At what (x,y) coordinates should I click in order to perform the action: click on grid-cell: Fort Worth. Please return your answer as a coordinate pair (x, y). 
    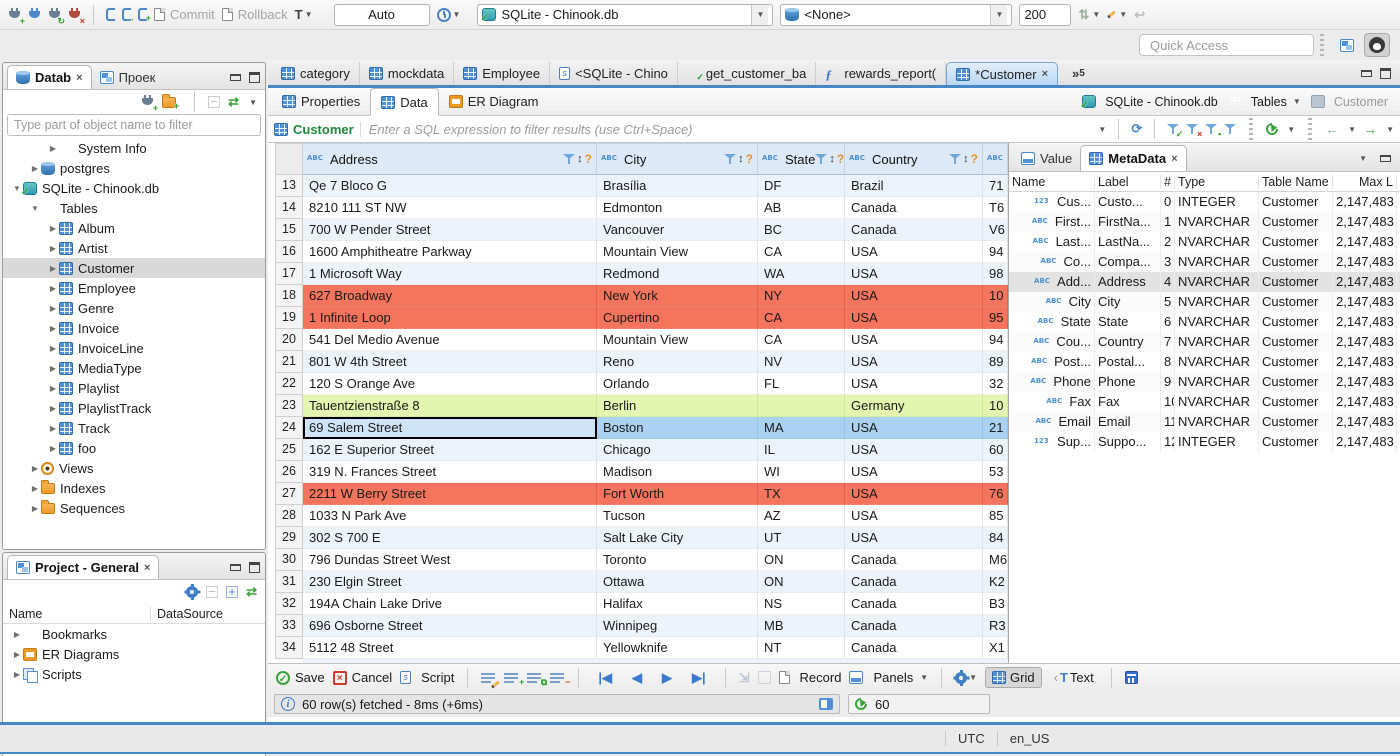
    Looking at the image, I should click on (677, 494).